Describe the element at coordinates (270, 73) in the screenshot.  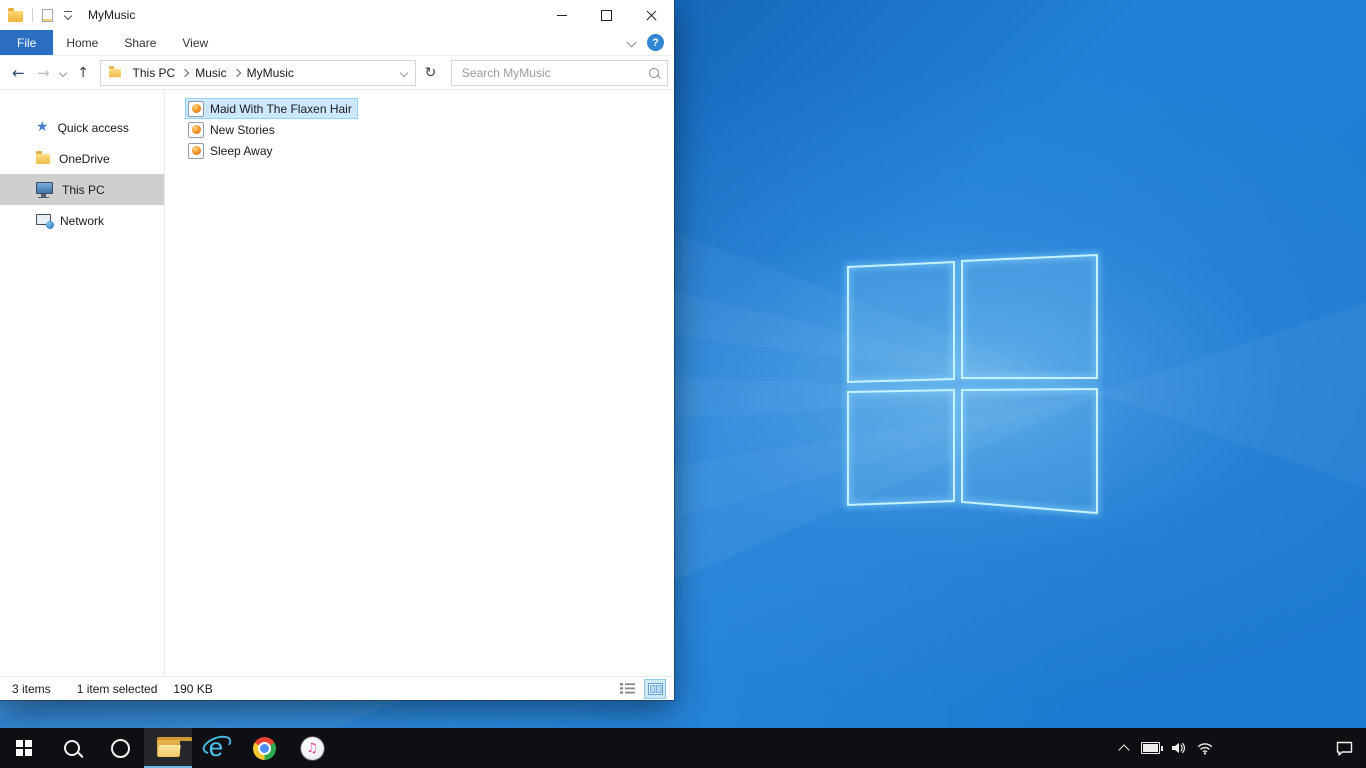
I see `breadcrumb-mymusic: MyMusic` at that location.